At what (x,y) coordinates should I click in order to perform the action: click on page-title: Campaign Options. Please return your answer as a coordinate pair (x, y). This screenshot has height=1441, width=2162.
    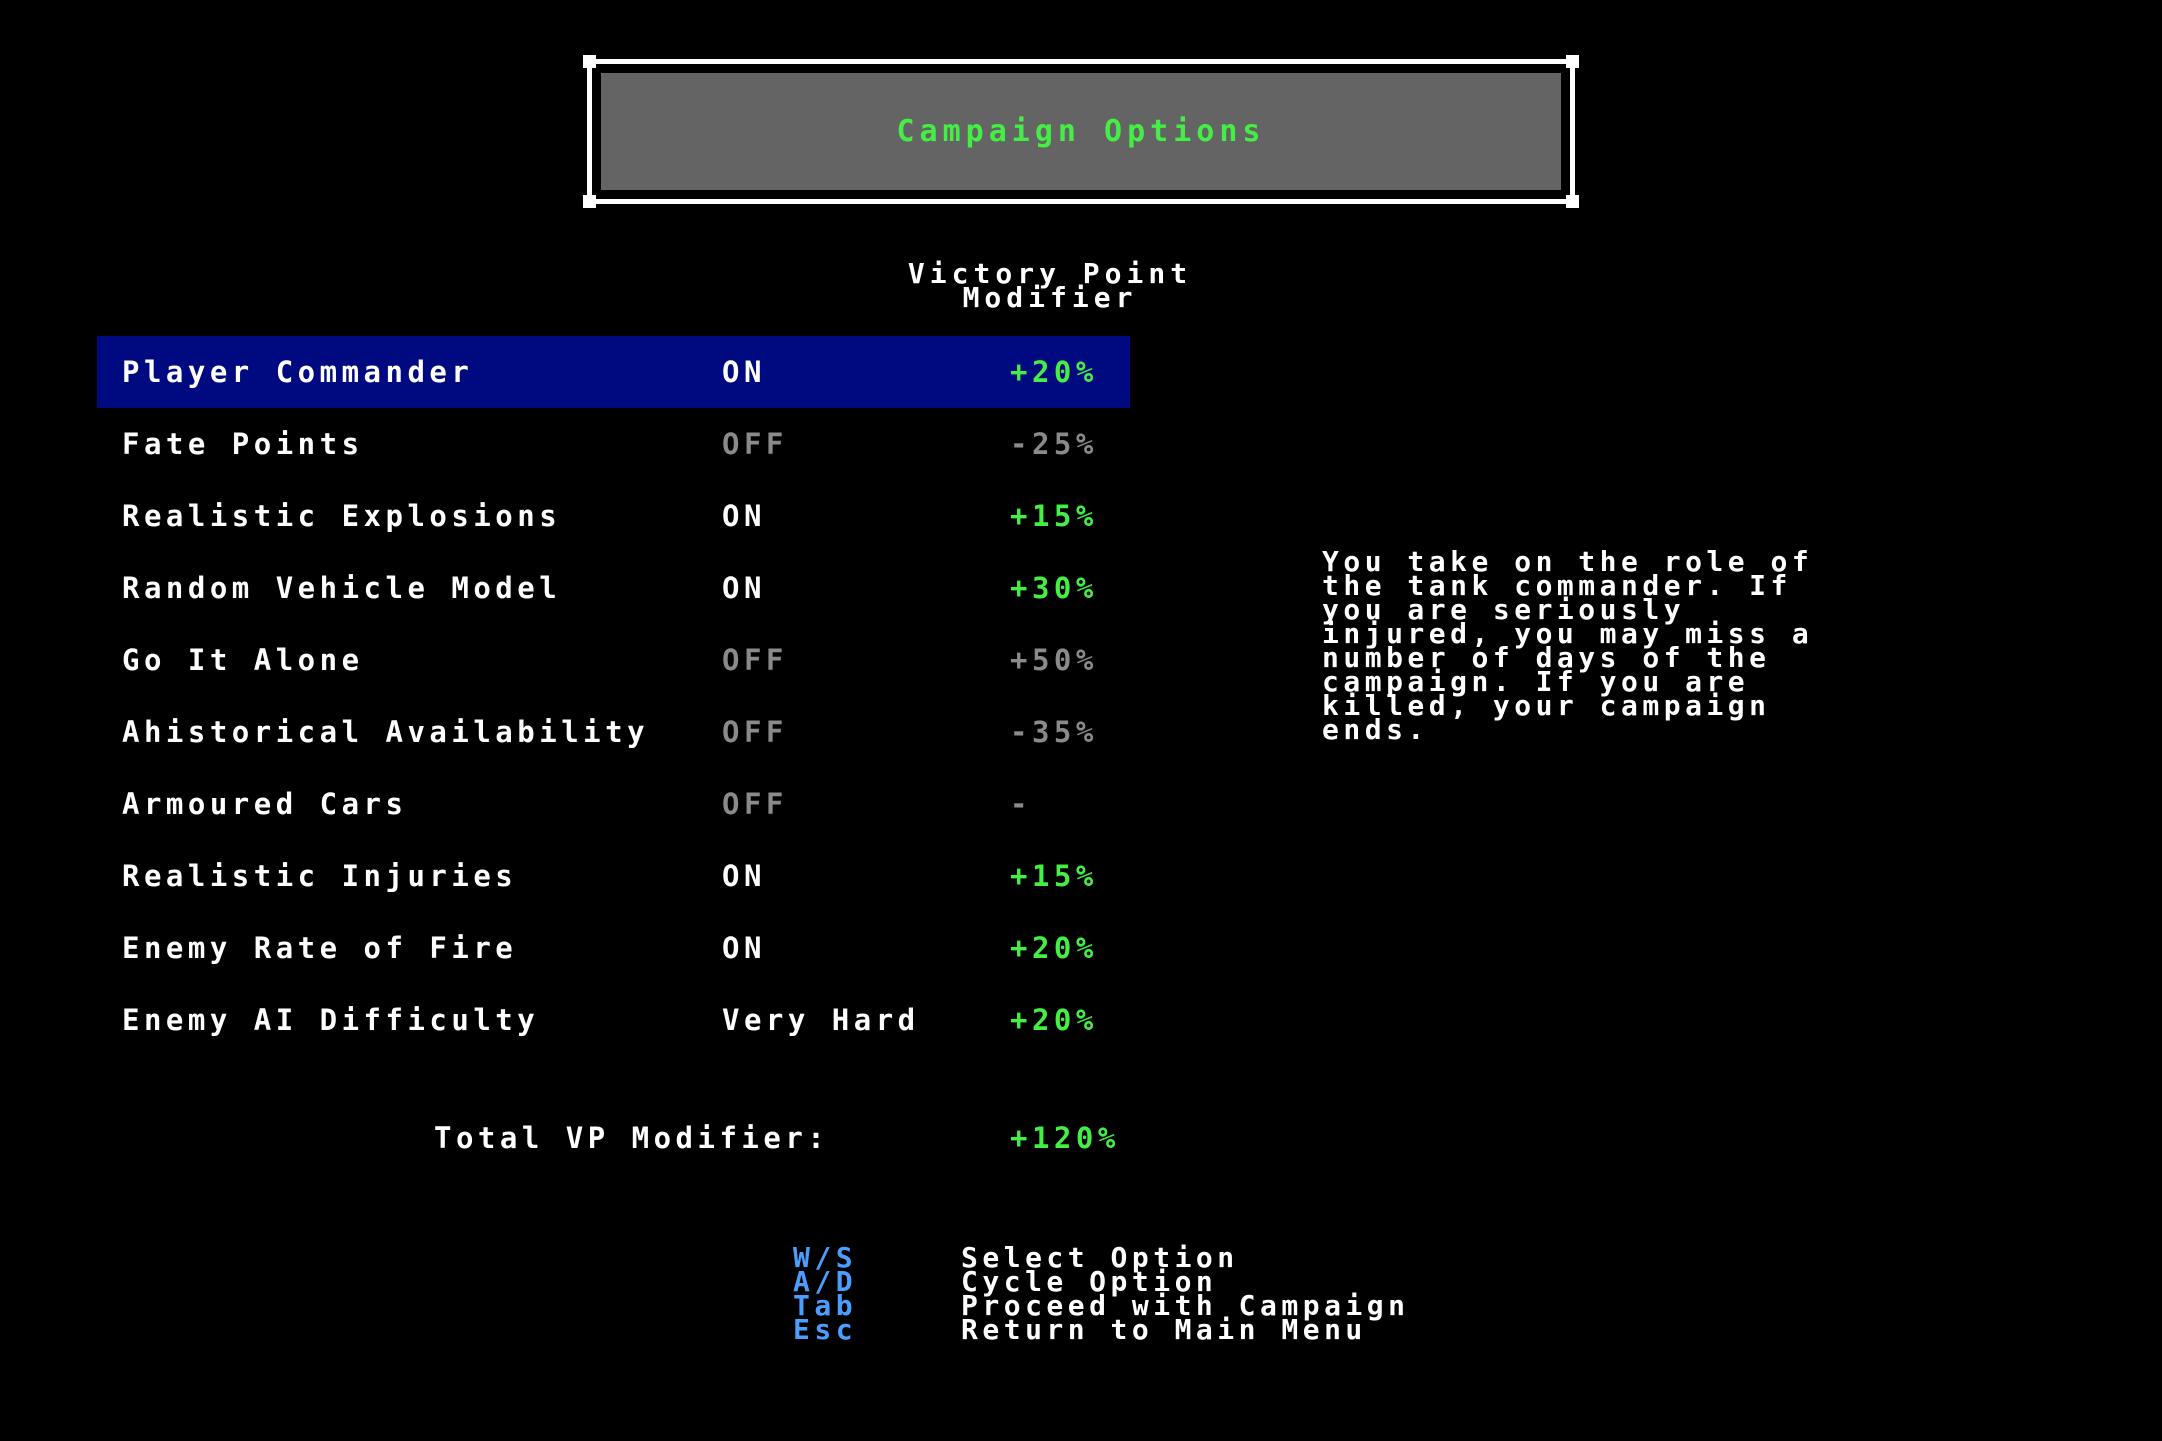
    Looking at the image, I should click on (1081, 131).